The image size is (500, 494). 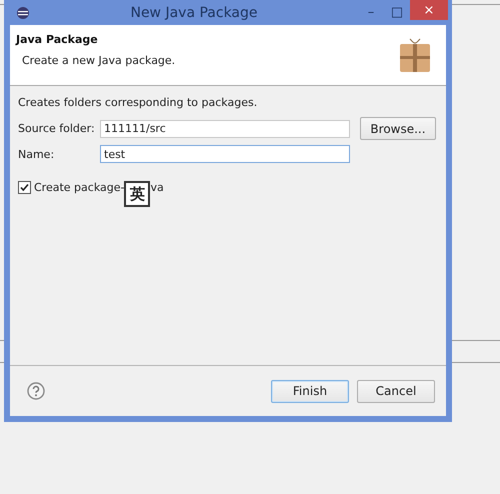 I want to click on close-button: ×, so click(x=429, y=10).